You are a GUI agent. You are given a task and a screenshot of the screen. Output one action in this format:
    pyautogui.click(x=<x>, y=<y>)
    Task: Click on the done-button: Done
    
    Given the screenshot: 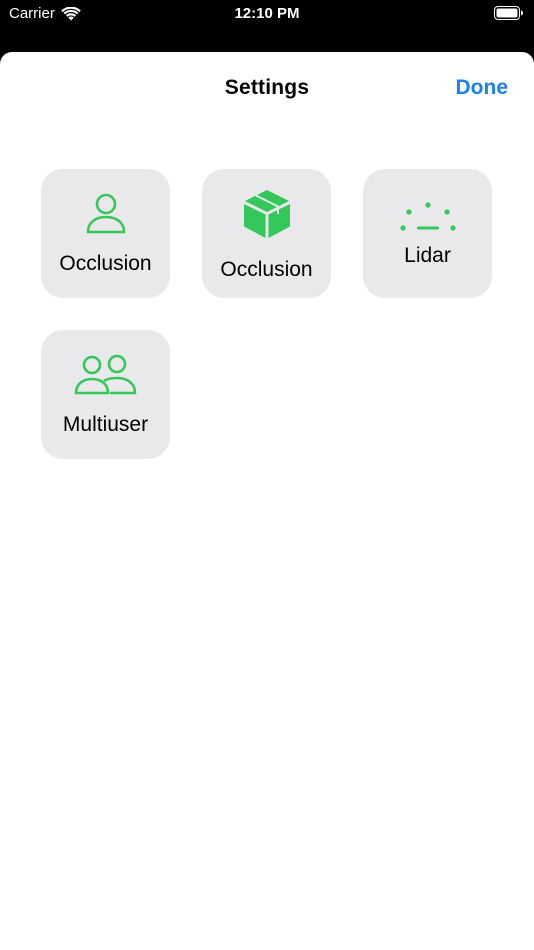 What is the action you would take?
    pyautogui.click(x=482, y=88)
    